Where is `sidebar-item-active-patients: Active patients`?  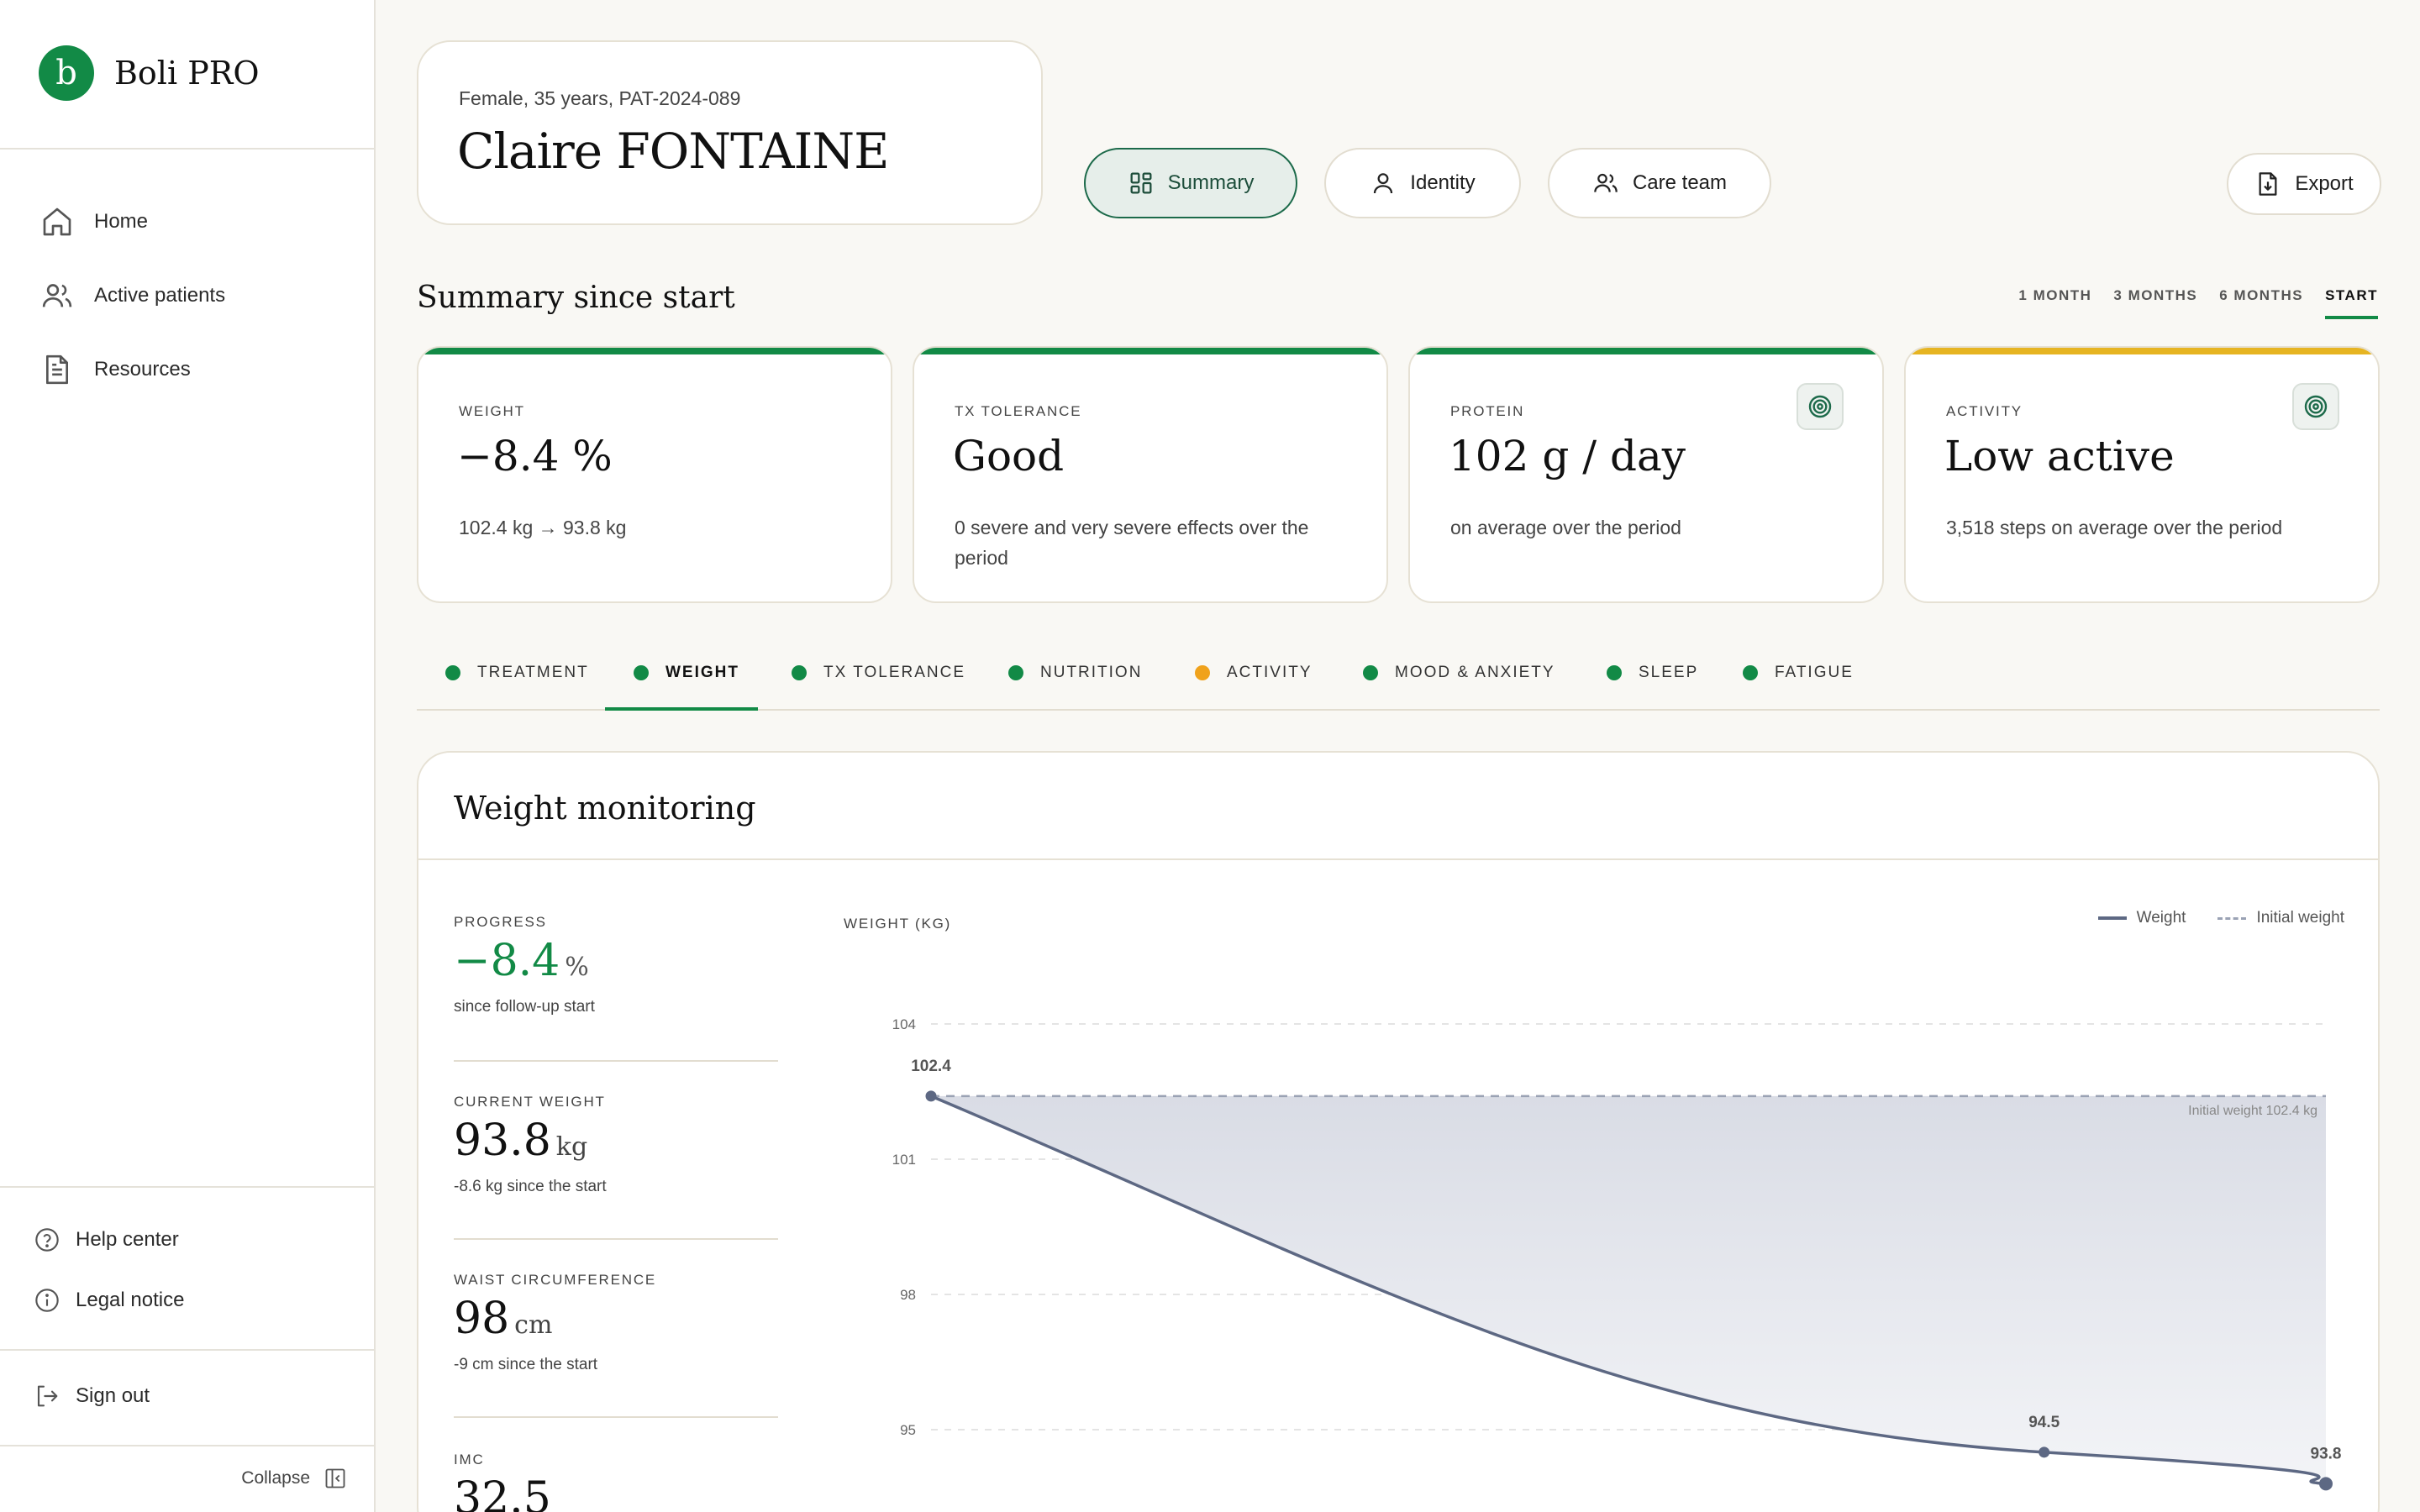 sidebar-item-active-patients: Active patients is located at coordinates (132, 295).